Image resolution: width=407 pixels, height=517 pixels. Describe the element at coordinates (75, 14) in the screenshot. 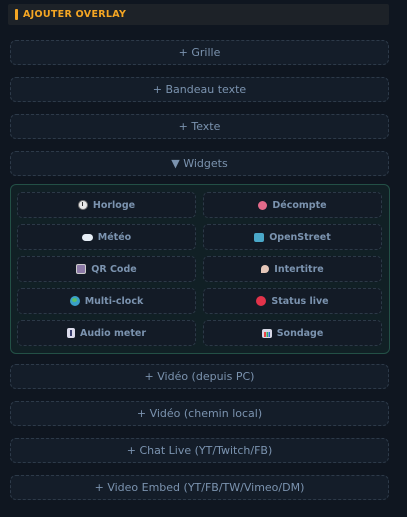

I see `section-title: AJOUTER OVERLAY` at that location.